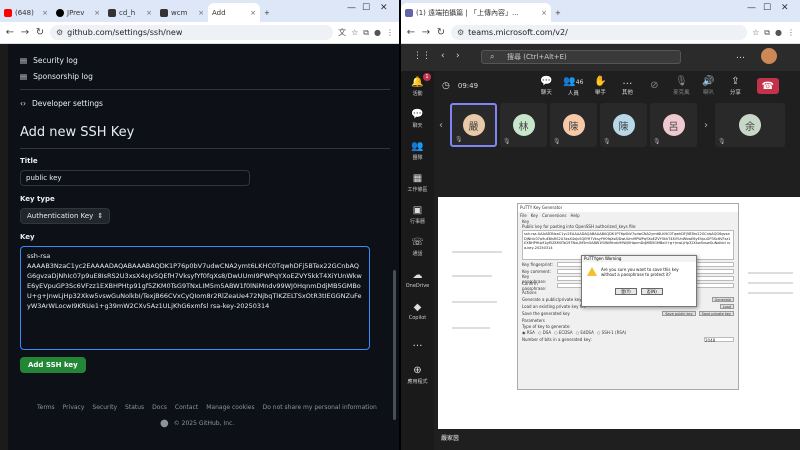  What do you see at coordinates (134, 407) in the screenshot?
I see `footer-link: Status` at bounding box center [134, 407].